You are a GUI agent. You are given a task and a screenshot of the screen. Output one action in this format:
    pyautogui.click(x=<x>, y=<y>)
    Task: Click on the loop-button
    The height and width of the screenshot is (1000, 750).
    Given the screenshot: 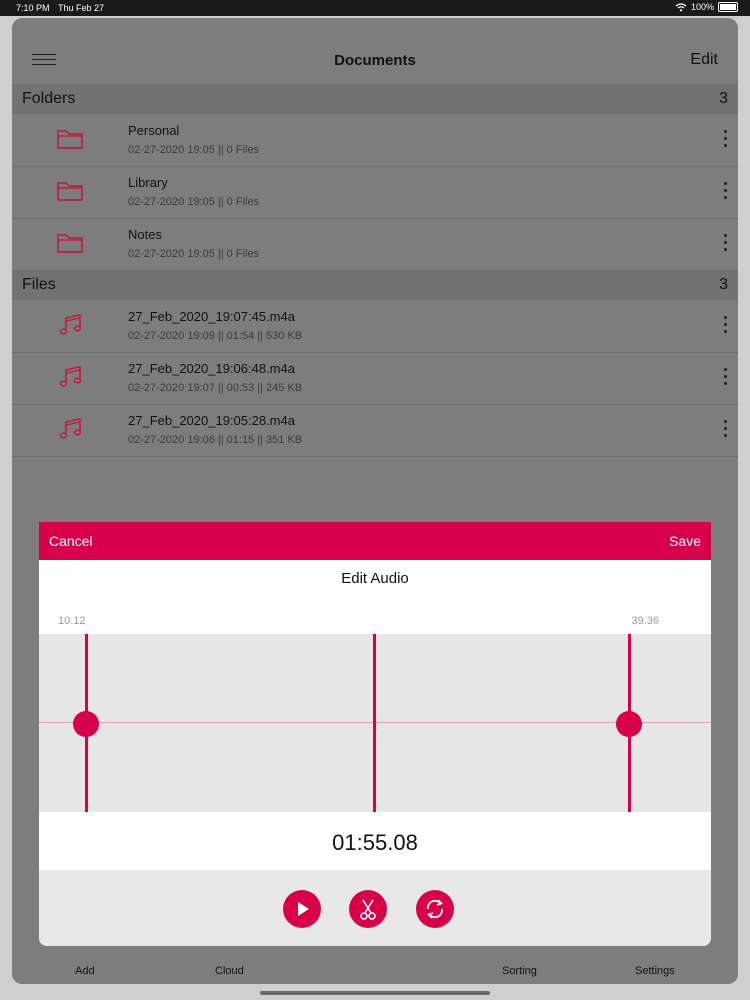 What is the action you would take?
    pyautogui.click(x=435, y=909)
    